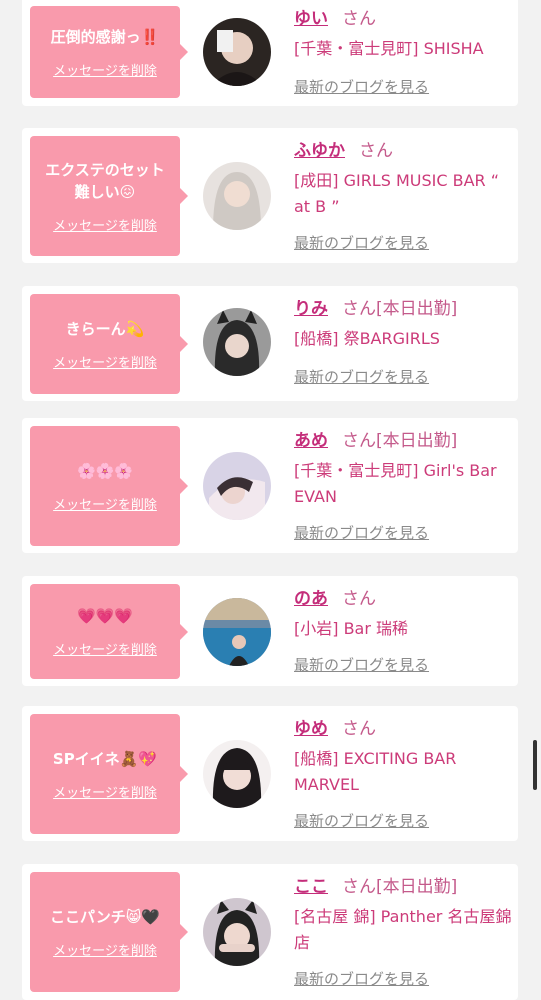 Image resolution: width=541 pixels, height=1000 pixels. What do you see at coordinates (405, 325) in the screenshot?
I see `user-info: りみ さん[本日出勤] [船橋] 祭BARGIRLS` at bounding box center [405, 325].